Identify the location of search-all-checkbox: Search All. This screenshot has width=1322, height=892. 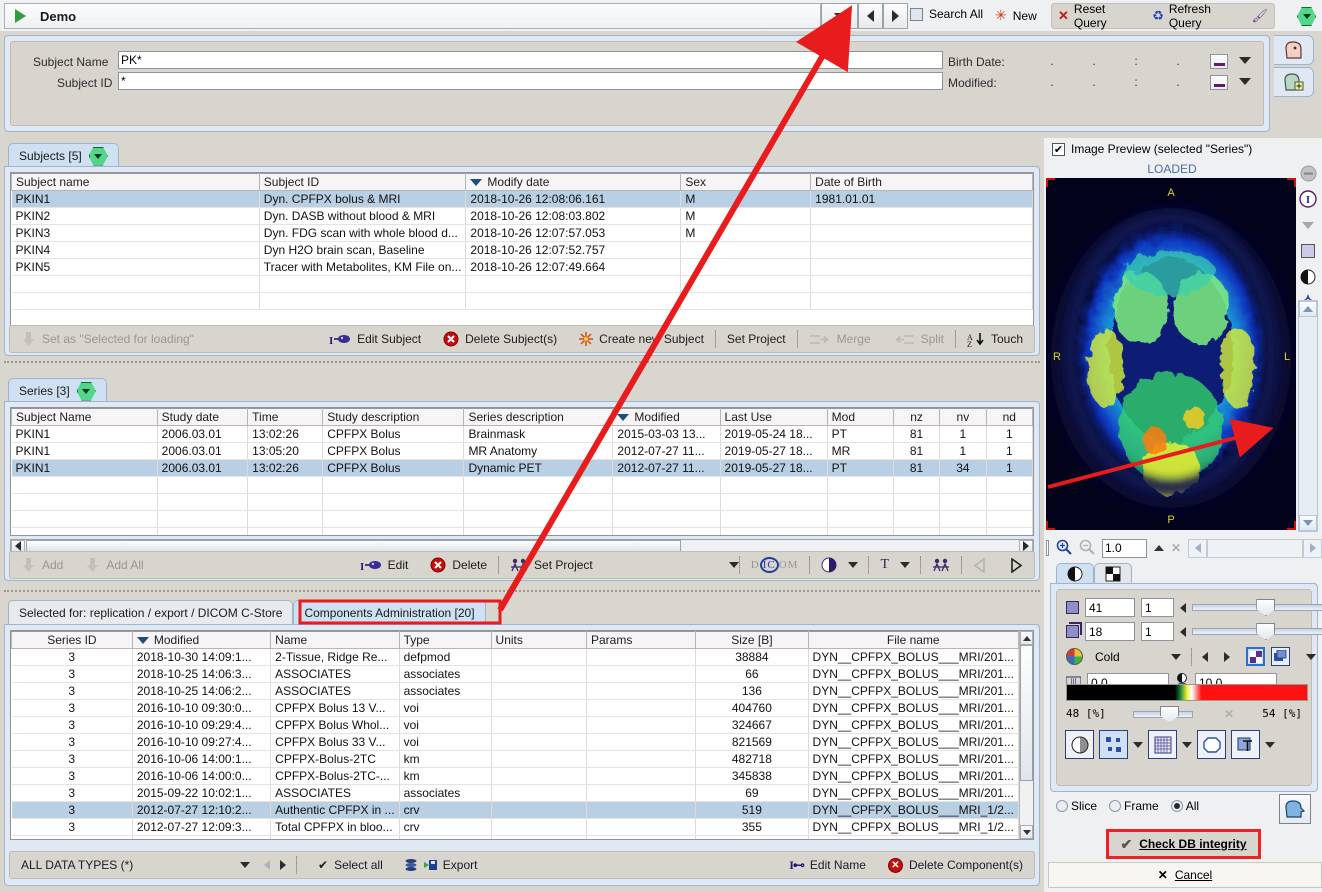
(946, 14).